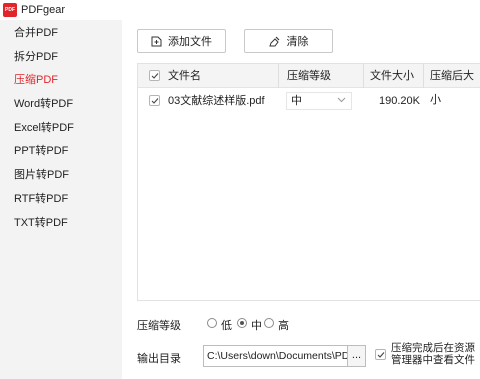  What do you see at coordinates (275, 356) in the screenshot?
I see `output-path-input: C:\Users\down\Documents\PDFg` at bounding box center [275, 356].